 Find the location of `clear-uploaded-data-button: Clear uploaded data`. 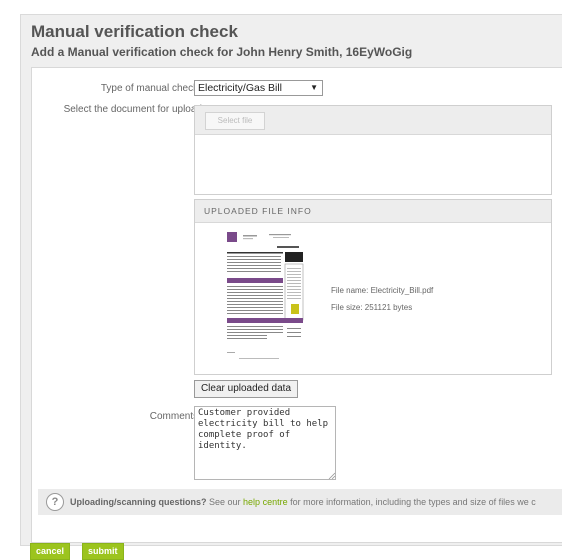

clear-uploaded-data-button: Clear uploaded data is located at coordinates (246, 389).